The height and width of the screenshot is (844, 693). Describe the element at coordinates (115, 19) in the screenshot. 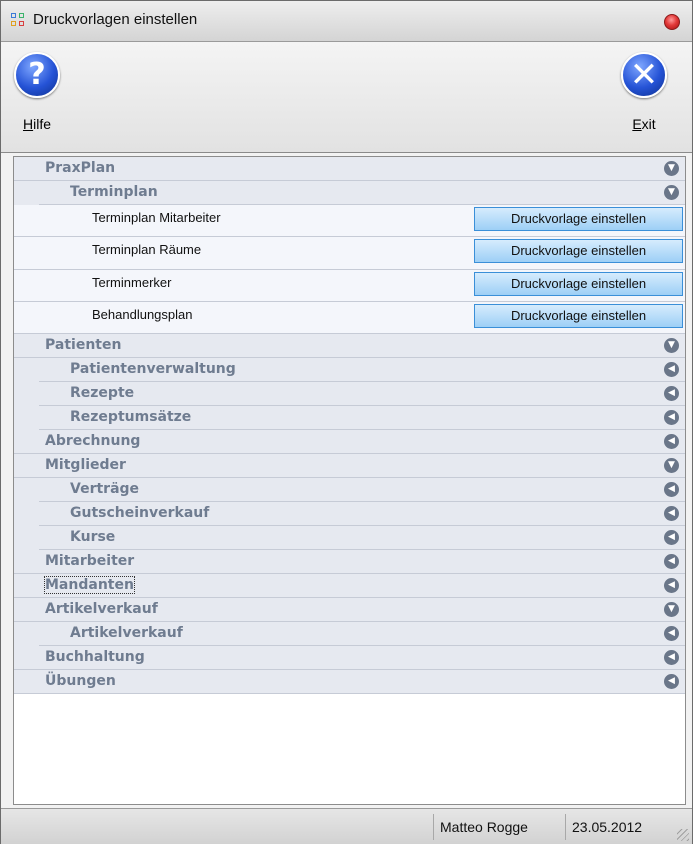

I see `window-title: Druckvorlagen einstellen` at that location.